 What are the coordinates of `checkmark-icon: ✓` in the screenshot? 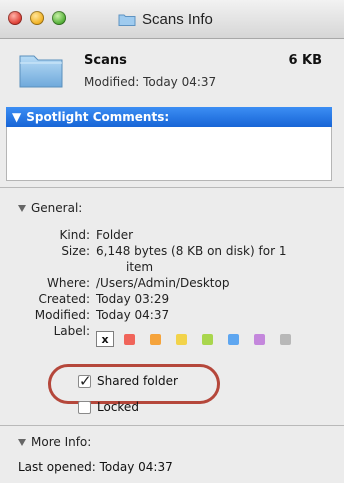 It's located at (85, 381).